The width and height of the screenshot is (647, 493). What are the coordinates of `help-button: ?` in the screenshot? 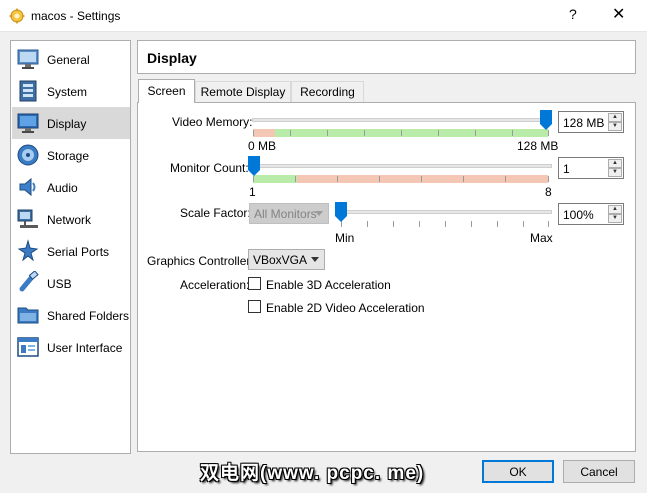 It's located at (573, 14).